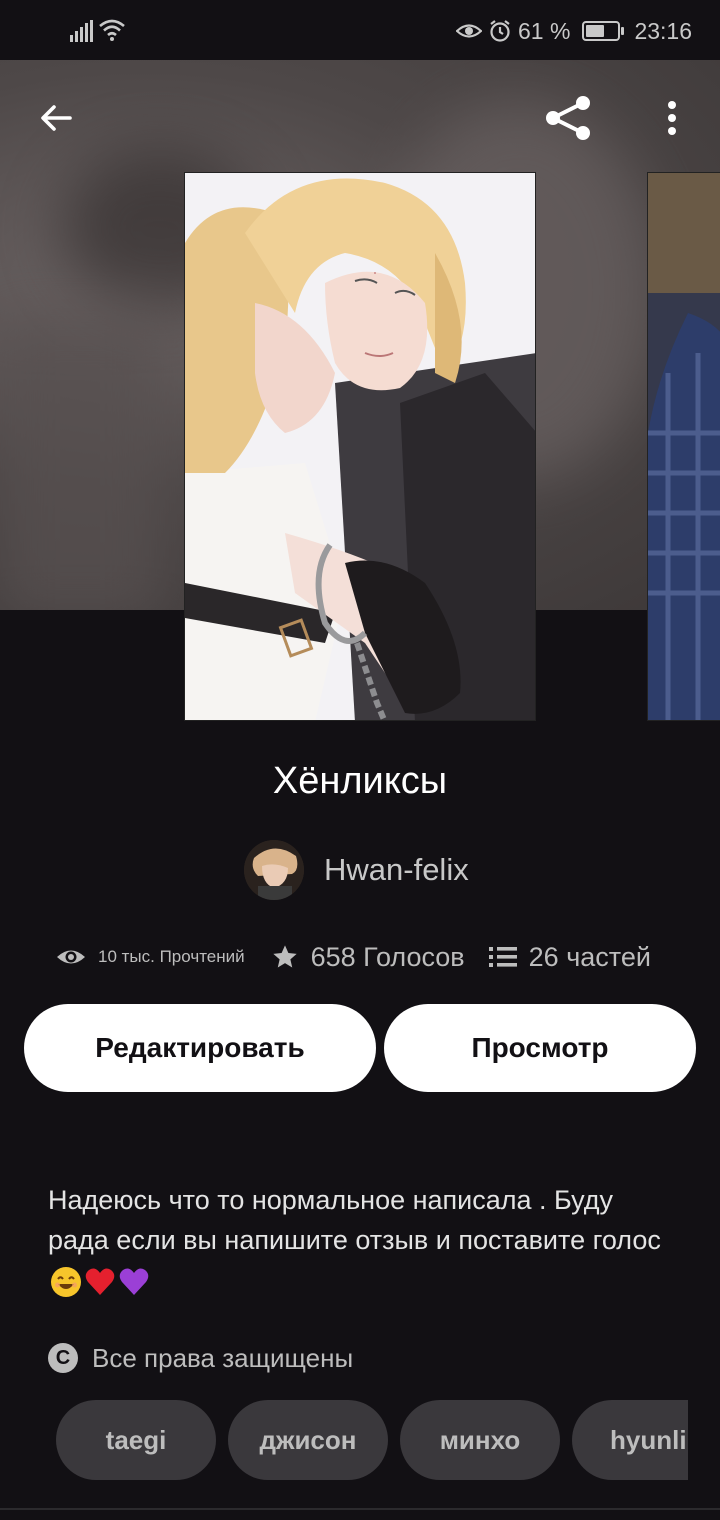 This screenshot has height=1520, width=720. Describe the element at coordinates (630, 1440) in the screenshot. I see `tag-chip: hyunli` at that location.